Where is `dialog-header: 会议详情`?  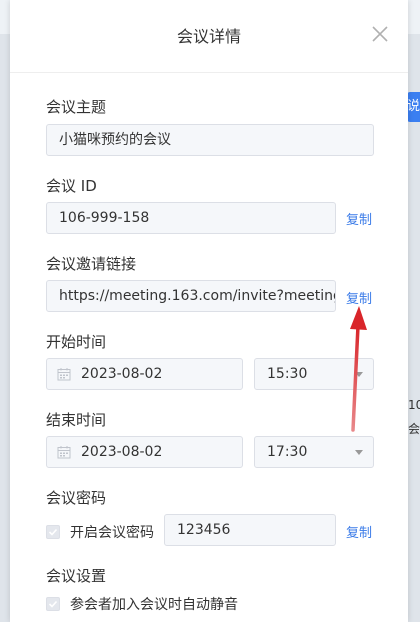 dialog-header: 会议详情 is located at coordinates (209, 36).